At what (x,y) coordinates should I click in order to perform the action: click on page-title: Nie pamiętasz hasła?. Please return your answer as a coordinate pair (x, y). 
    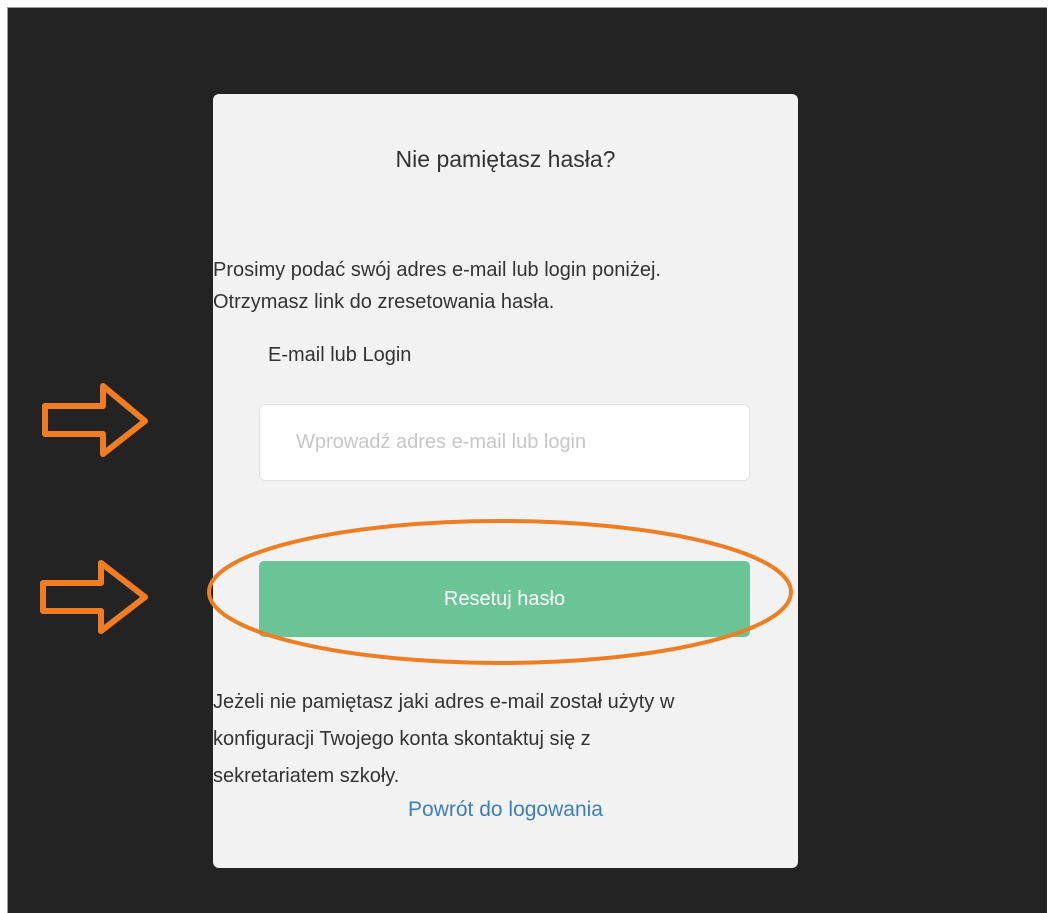
    Looking at the image, I should click on (505, 159).